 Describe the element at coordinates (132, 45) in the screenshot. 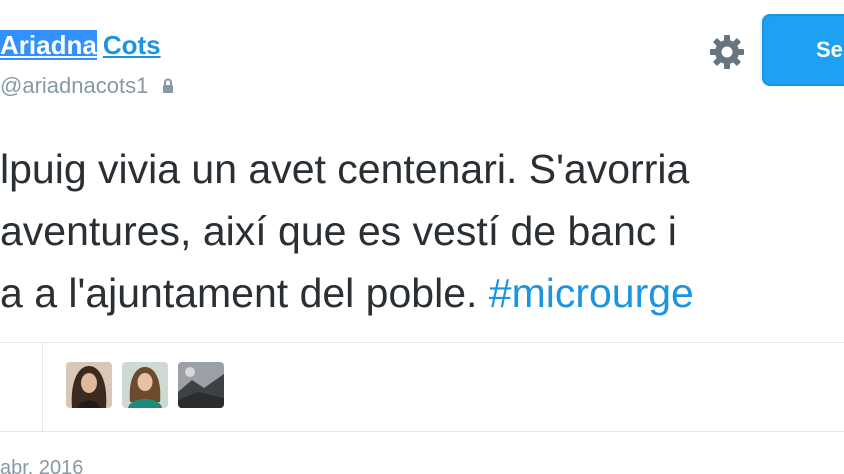

I see `display-name-last: Cots` at that location.